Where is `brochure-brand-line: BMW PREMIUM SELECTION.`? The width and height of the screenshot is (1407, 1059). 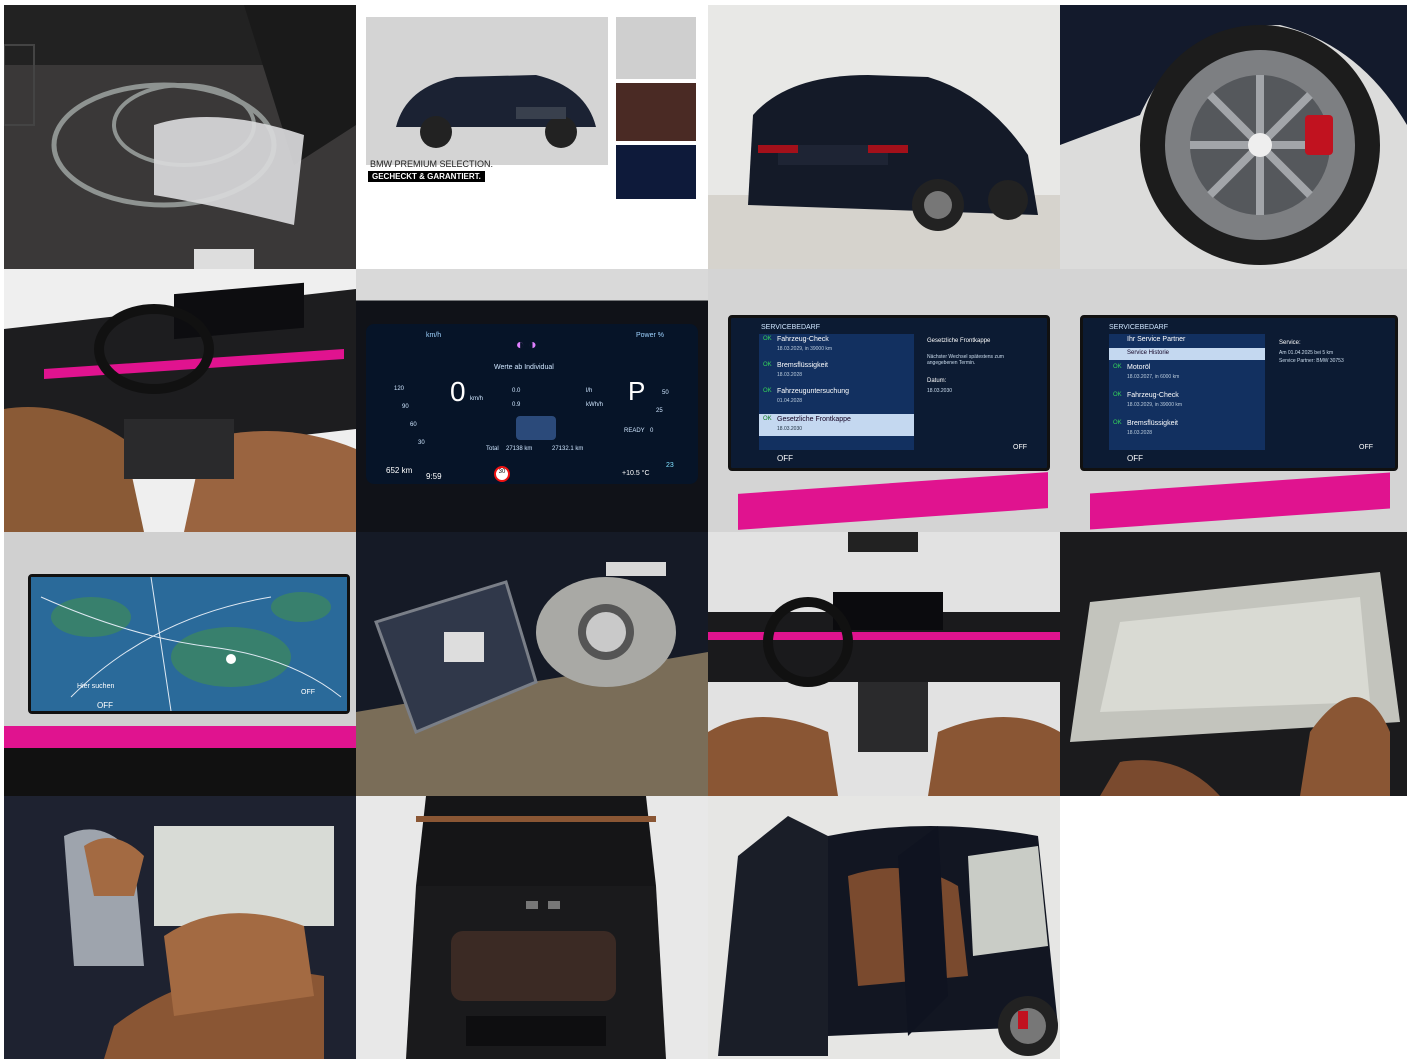
brochure-brand-line: BMW PREMIUM SELECTION. is located at coordinates (432, 164).